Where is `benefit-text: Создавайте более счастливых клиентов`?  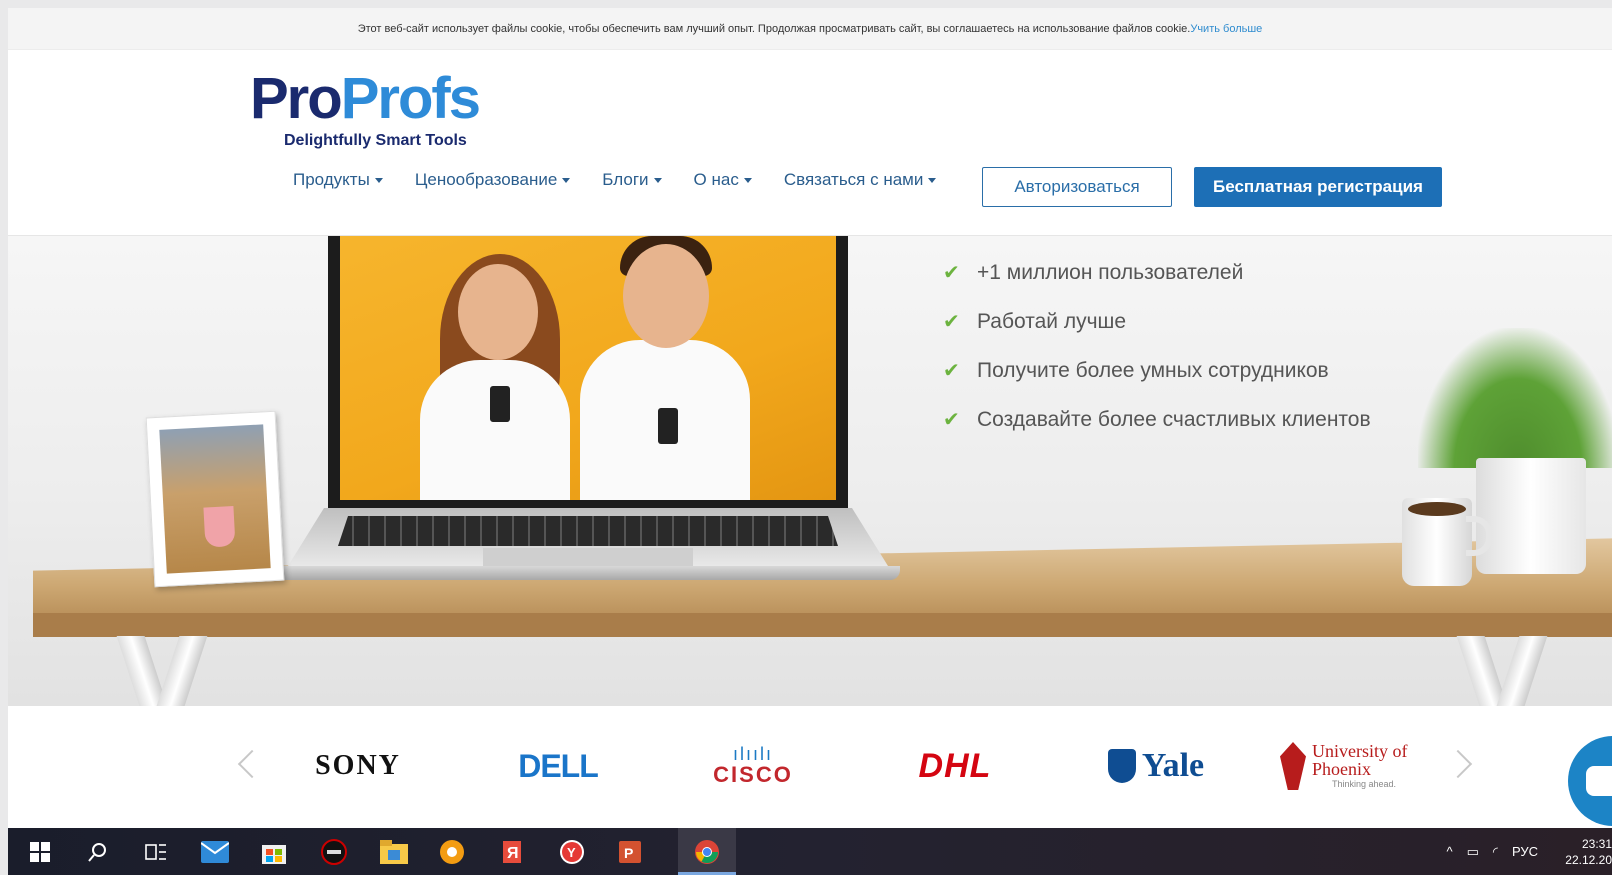
benefit-text: Создавайте более счастливых клиентов is located at coordinates (1174, 419).